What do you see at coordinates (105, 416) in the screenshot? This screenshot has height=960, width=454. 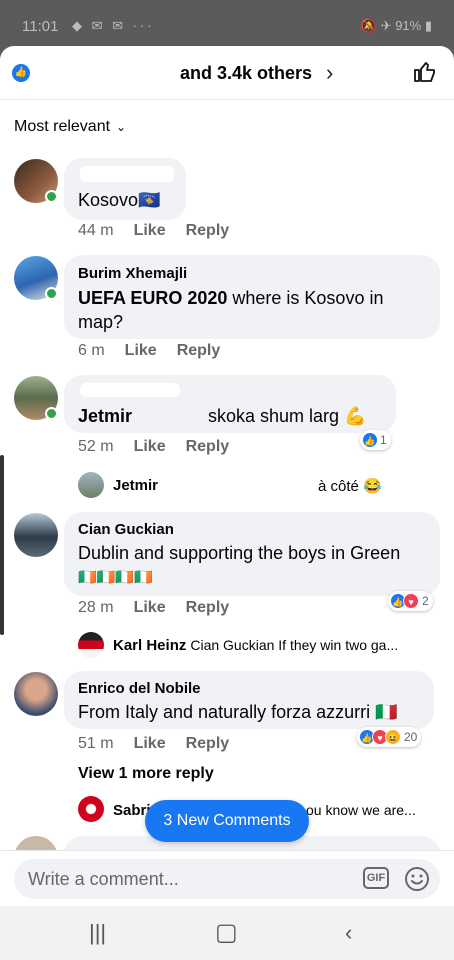 I see `mention-link: Jetmir` at bounding box center [105, 416].